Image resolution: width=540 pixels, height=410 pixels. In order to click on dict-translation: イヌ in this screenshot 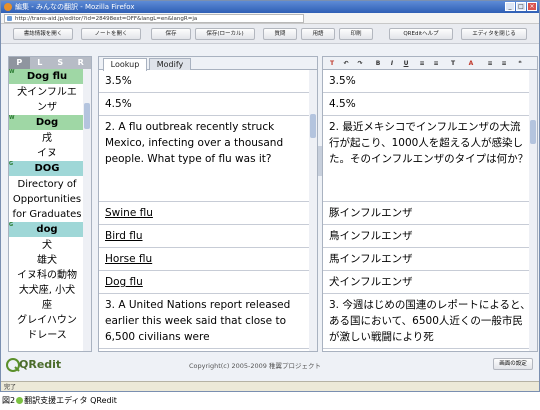, I will do `click(47, 153)`.